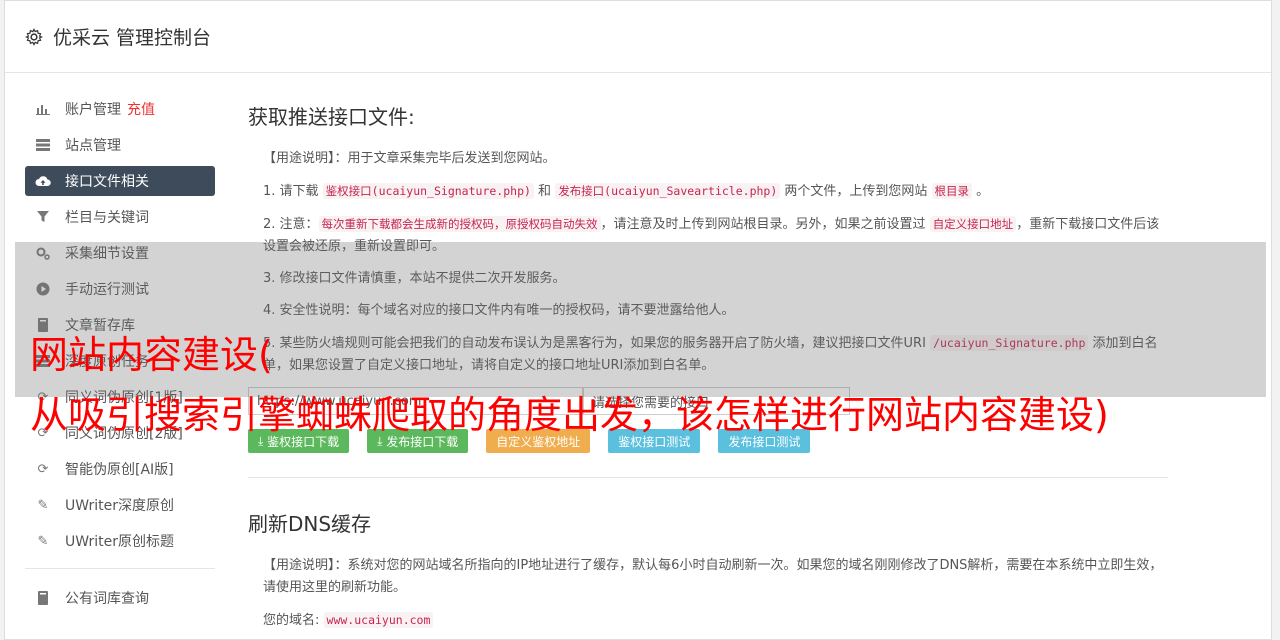 The height and width of the screenshot is (640, 1280). I want to click on sidebar-item-ai-original: ⟳ 智能伪原创[AI版], so click(120, 469).